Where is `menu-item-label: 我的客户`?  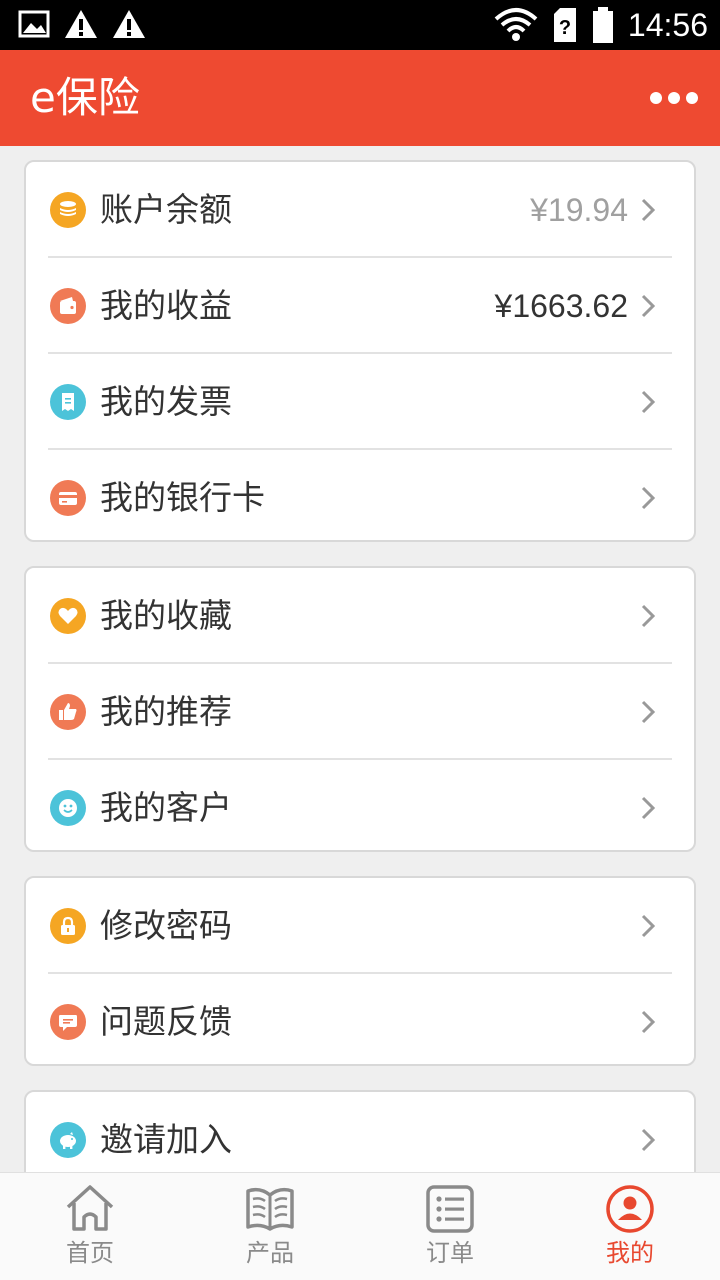
menu-item-label: 我的客户 is located at coordinates (166, 807).